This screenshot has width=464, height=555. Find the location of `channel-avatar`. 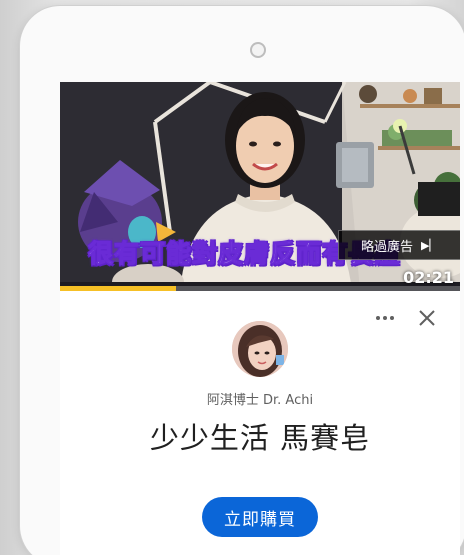

channel-avatar is located at coordinates (260, 349).